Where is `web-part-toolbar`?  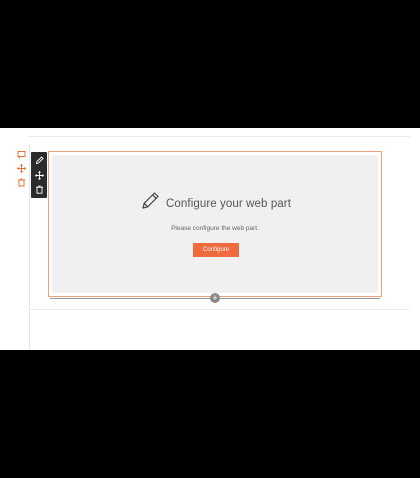 web-part-toolbar is located at coordinates (39, 175).